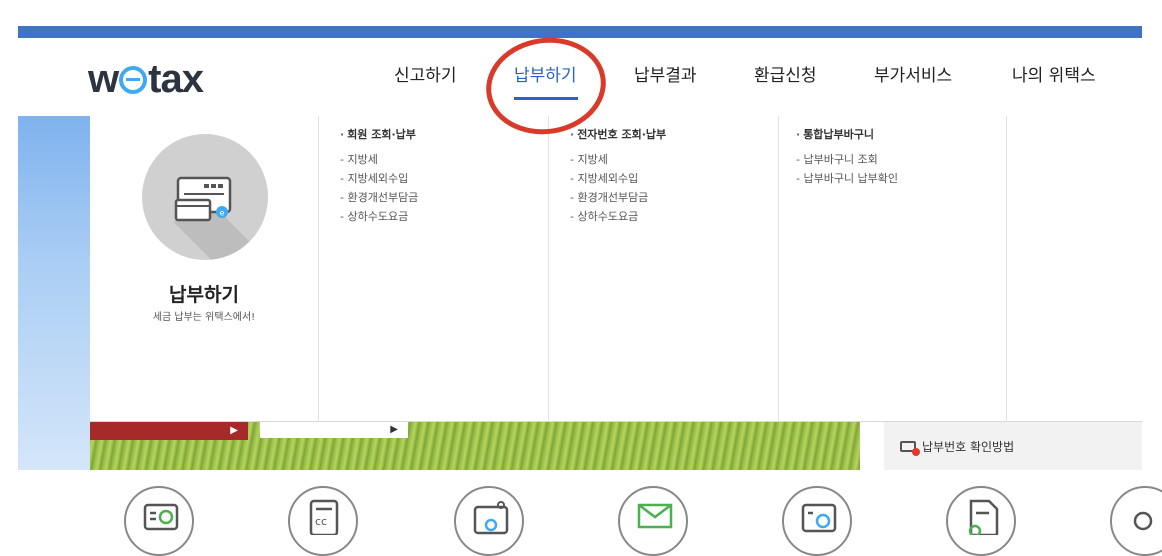 Image resolution: width=1162 pixels, height=556 pixels. What do you see at coordinates (491, 518) in the screenshot?
I see `monitor-icon` at bounding box center [491, 518].